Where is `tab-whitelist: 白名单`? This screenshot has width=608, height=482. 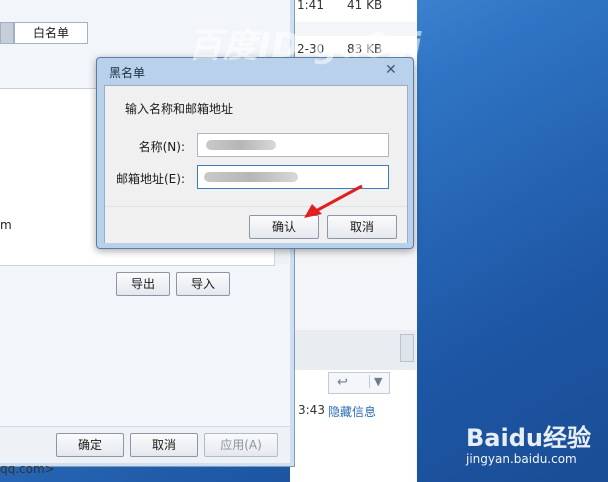 tab-whitelist: 白名单 is located at coordinates (51, 33).